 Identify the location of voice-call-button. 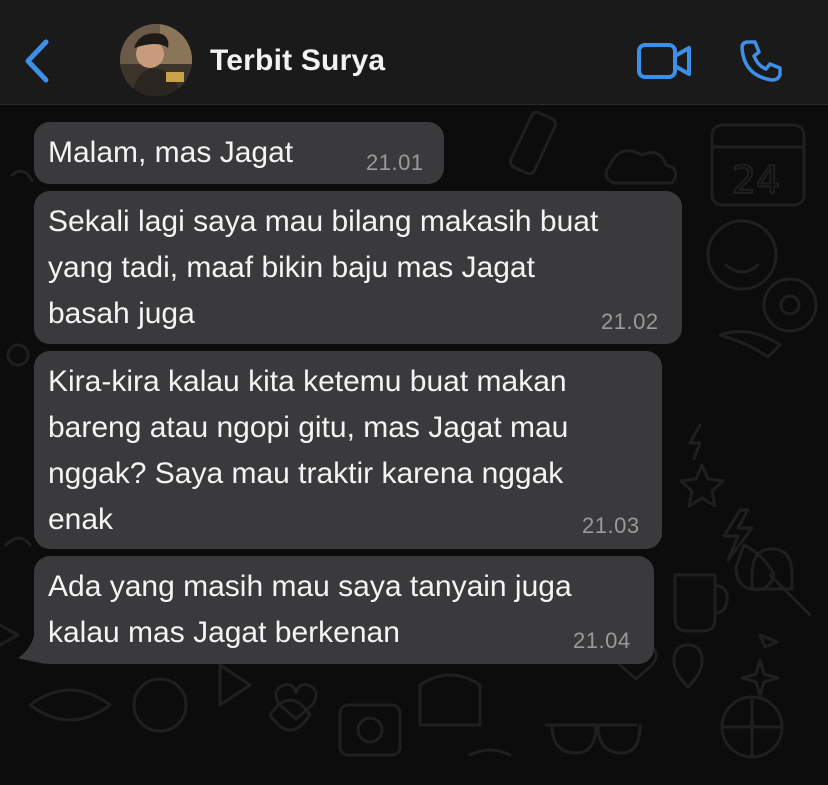
(761, 61).